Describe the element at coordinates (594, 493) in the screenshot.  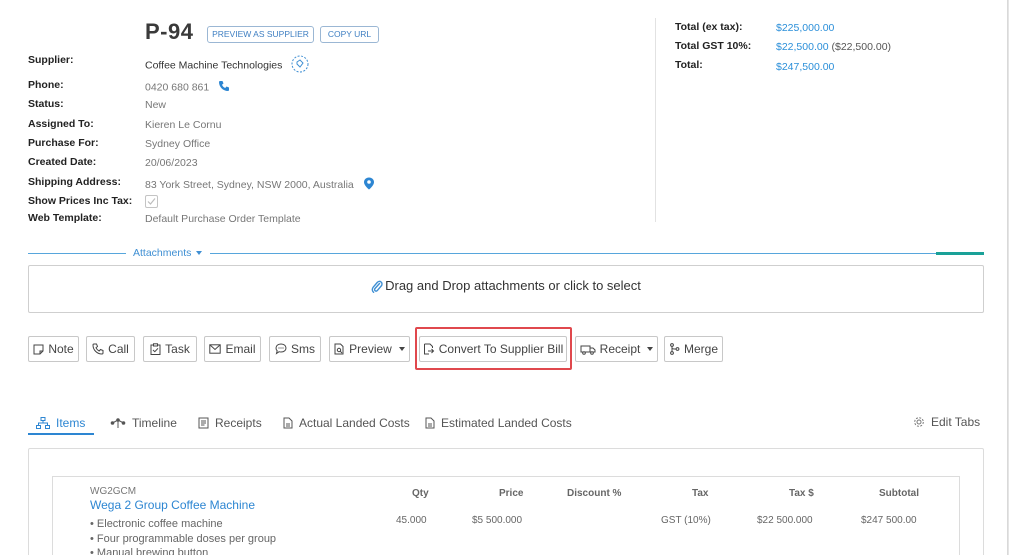
I see `column-header-discount: Discount %` at that location.